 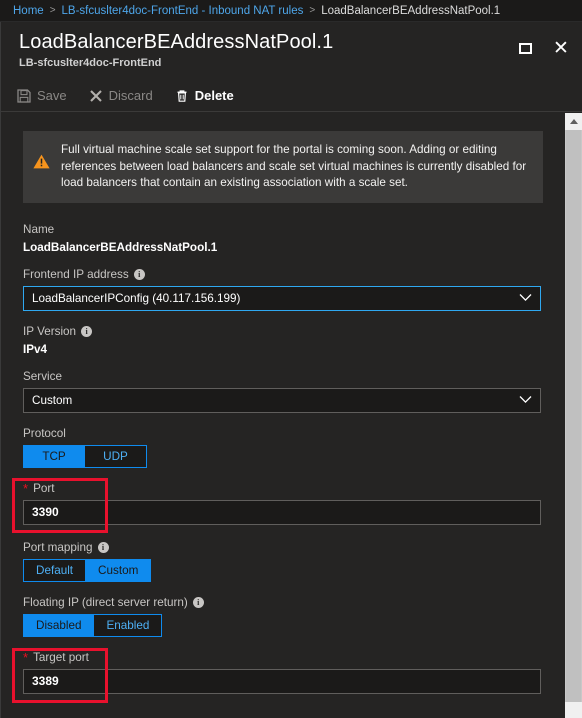 What do you see at coordinates (136, 298) in the screenshot?
I see `frontend-ip-value: LoadBalancerIPConfig (40.117.156.199)` at bounding box center [136, 298].